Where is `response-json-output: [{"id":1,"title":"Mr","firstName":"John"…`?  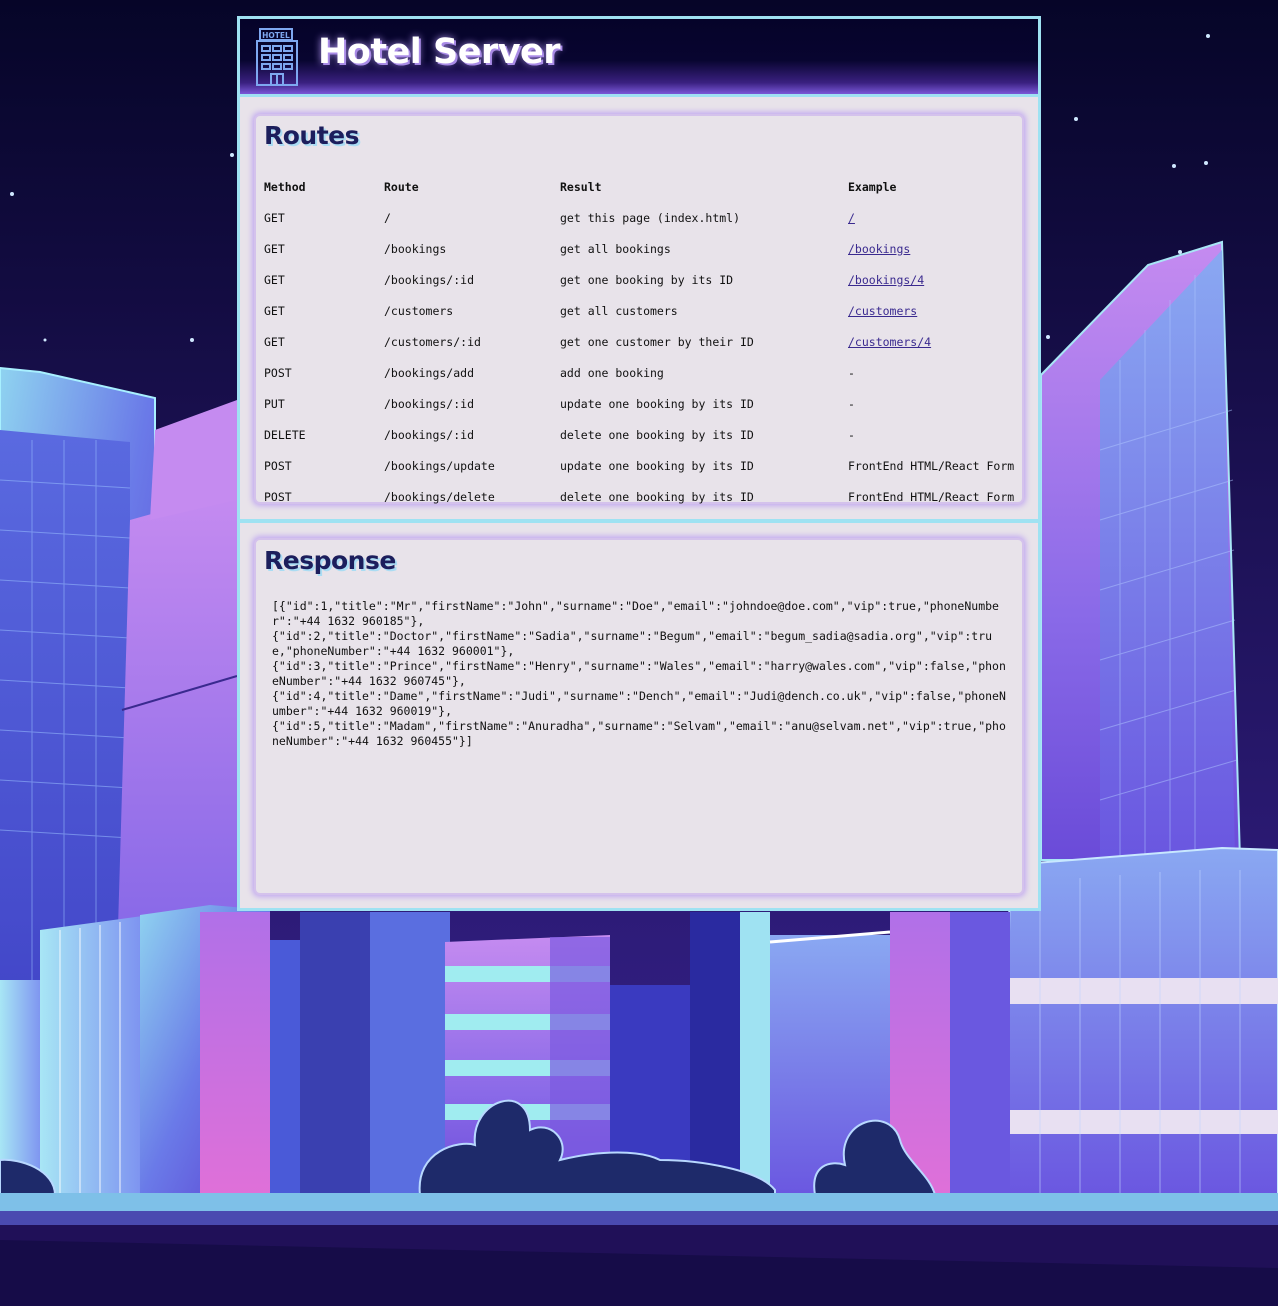
response-json-output: [{"id":1,"title":"Mr","firstName":"John"… is located at coordinates (639, 673).